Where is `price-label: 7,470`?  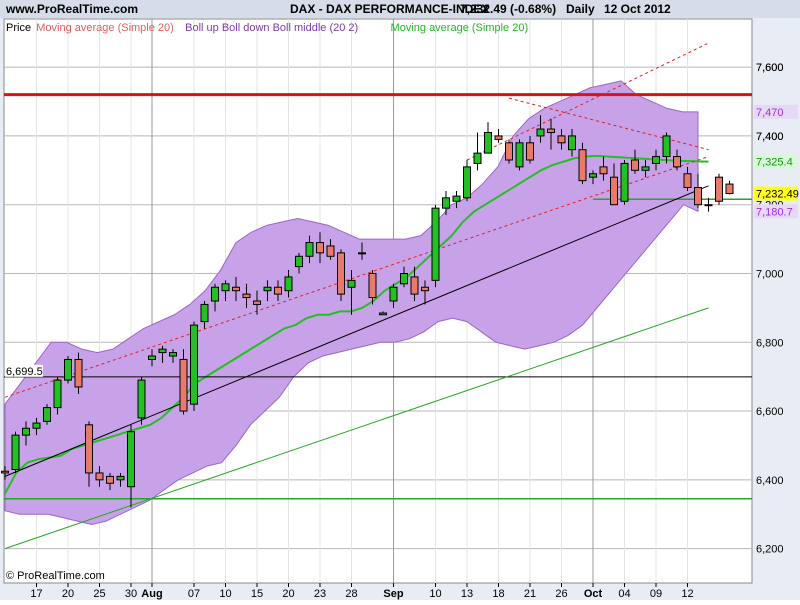 price-label: 7,470 is located at coordinates (770, 113).